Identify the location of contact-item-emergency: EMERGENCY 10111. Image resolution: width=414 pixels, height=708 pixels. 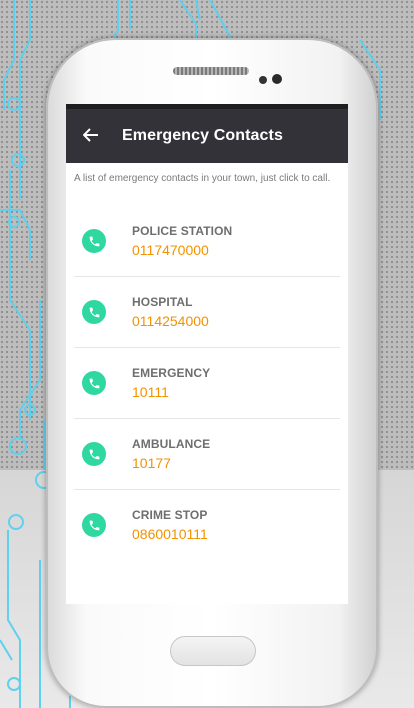
(207, 383).